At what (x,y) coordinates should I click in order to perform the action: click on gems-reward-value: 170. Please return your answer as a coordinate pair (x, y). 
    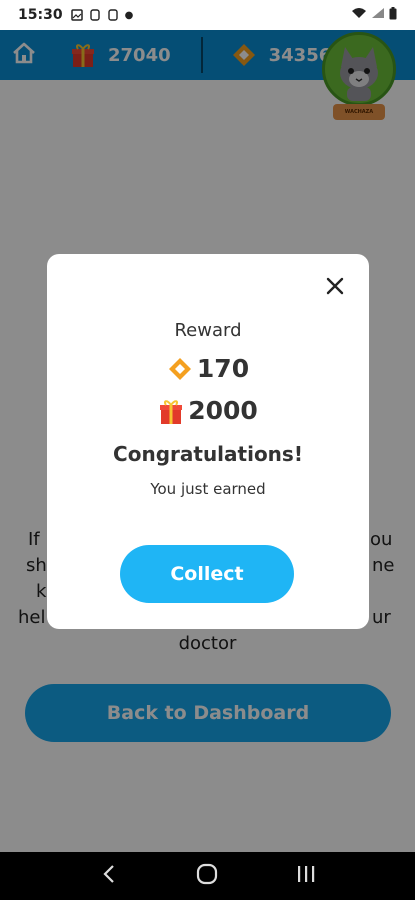
    Looking at the image, I should click on (223, 368).